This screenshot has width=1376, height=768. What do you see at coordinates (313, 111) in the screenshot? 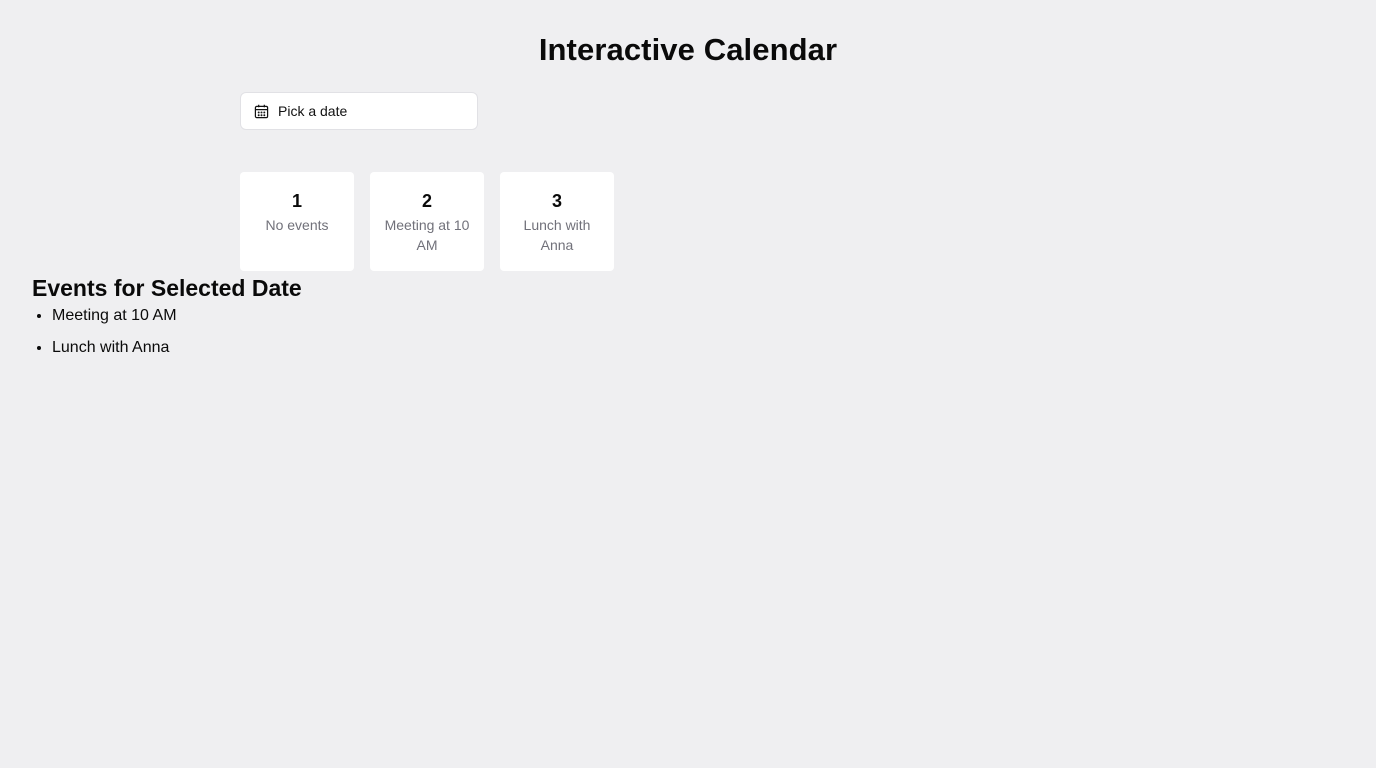
I see `date-picker-placeholder: Pick a date` at bounding box center [313, 111].